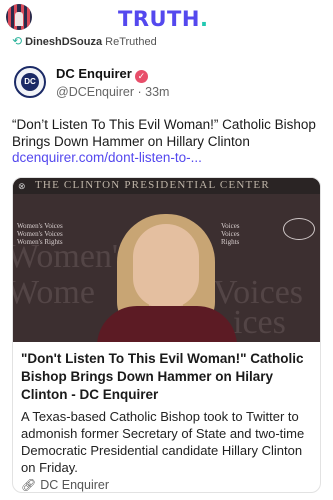 This screenshot has width=333, height=500. What do you see at coordinates (141, 76) in the screenshot?
I see `verified-icon: ✓` at bounding box center [141, 76].